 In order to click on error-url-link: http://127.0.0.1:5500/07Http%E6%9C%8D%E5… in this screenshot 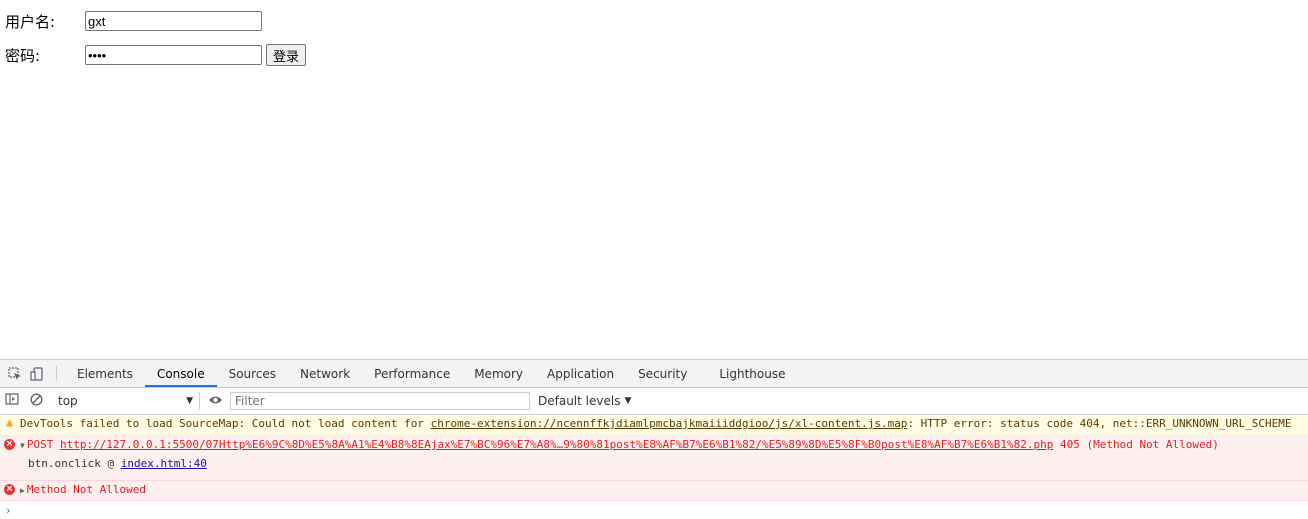, I will do `click(556, 444)`.